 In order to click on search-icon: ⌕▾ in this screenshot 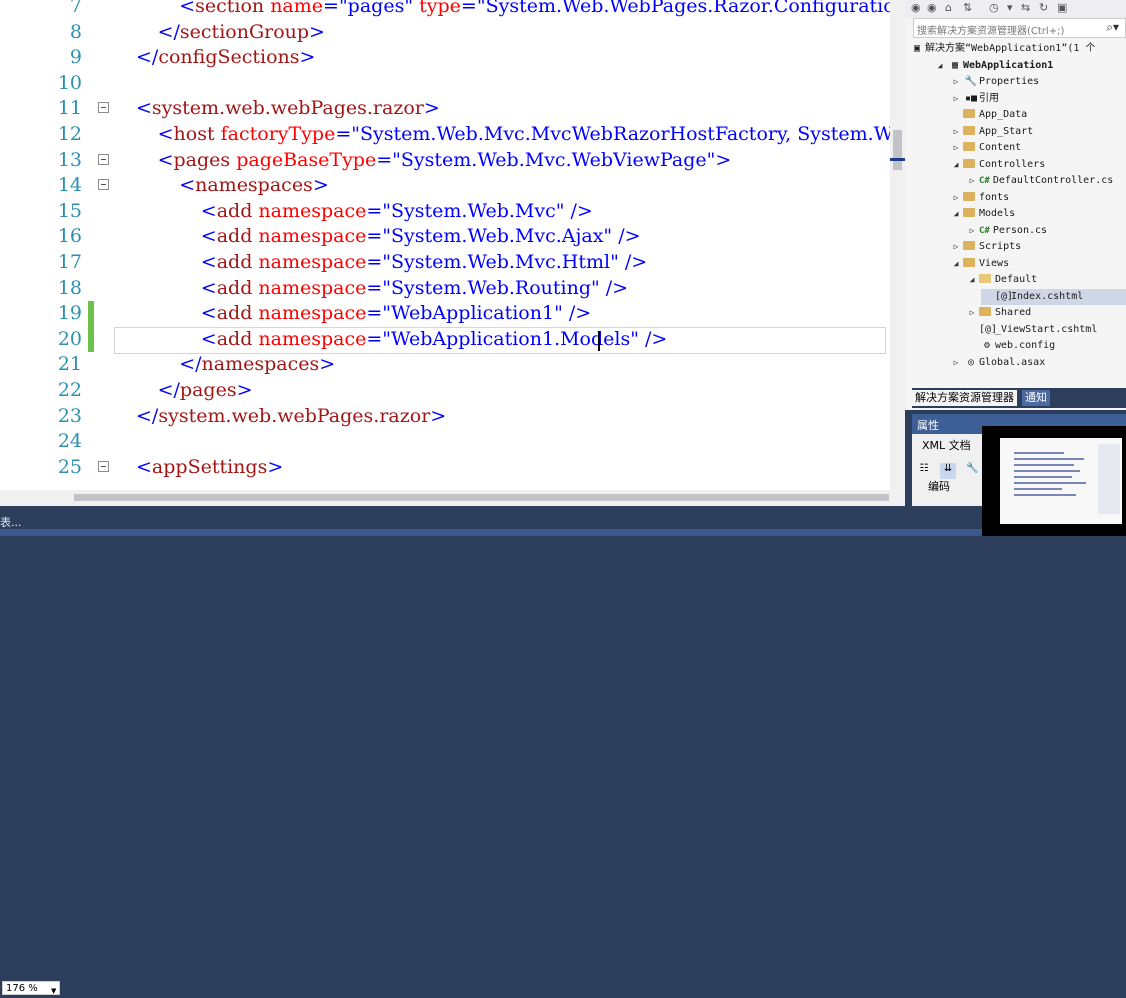, I will do `click(1112, 27)`.